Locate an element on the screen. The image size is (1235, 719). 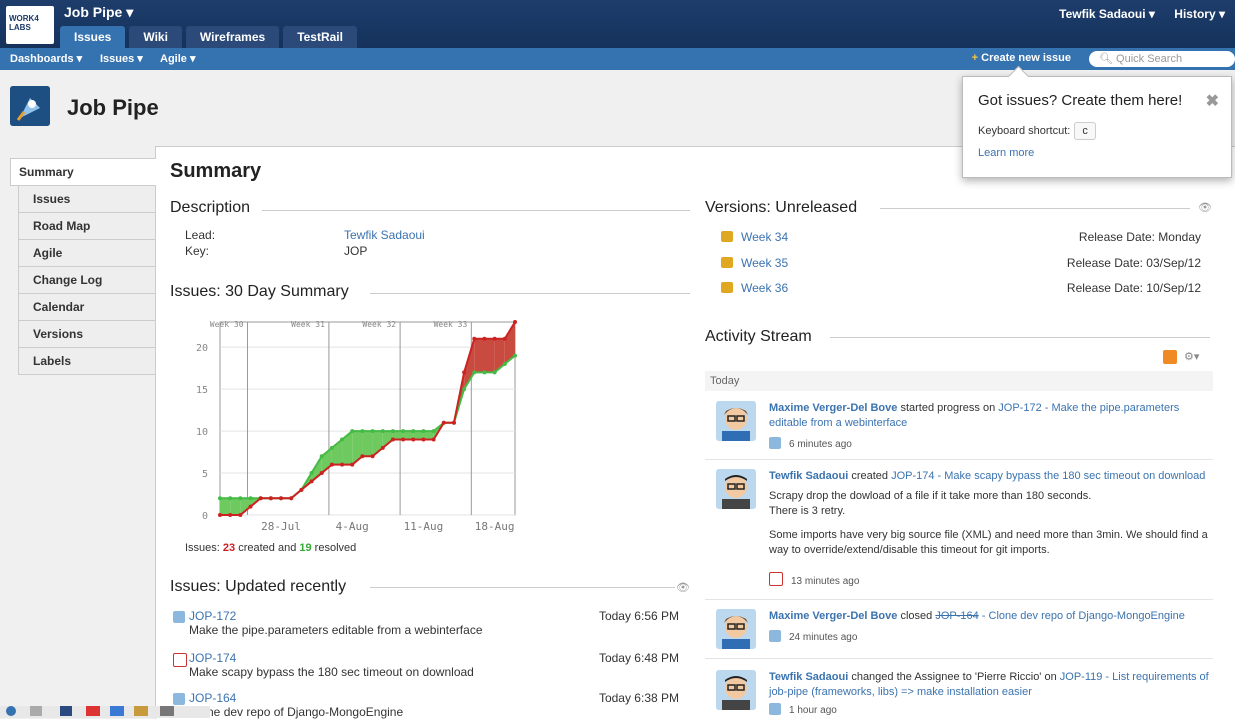
history-menu: History ▾ is located at coordinates (1199, 14).